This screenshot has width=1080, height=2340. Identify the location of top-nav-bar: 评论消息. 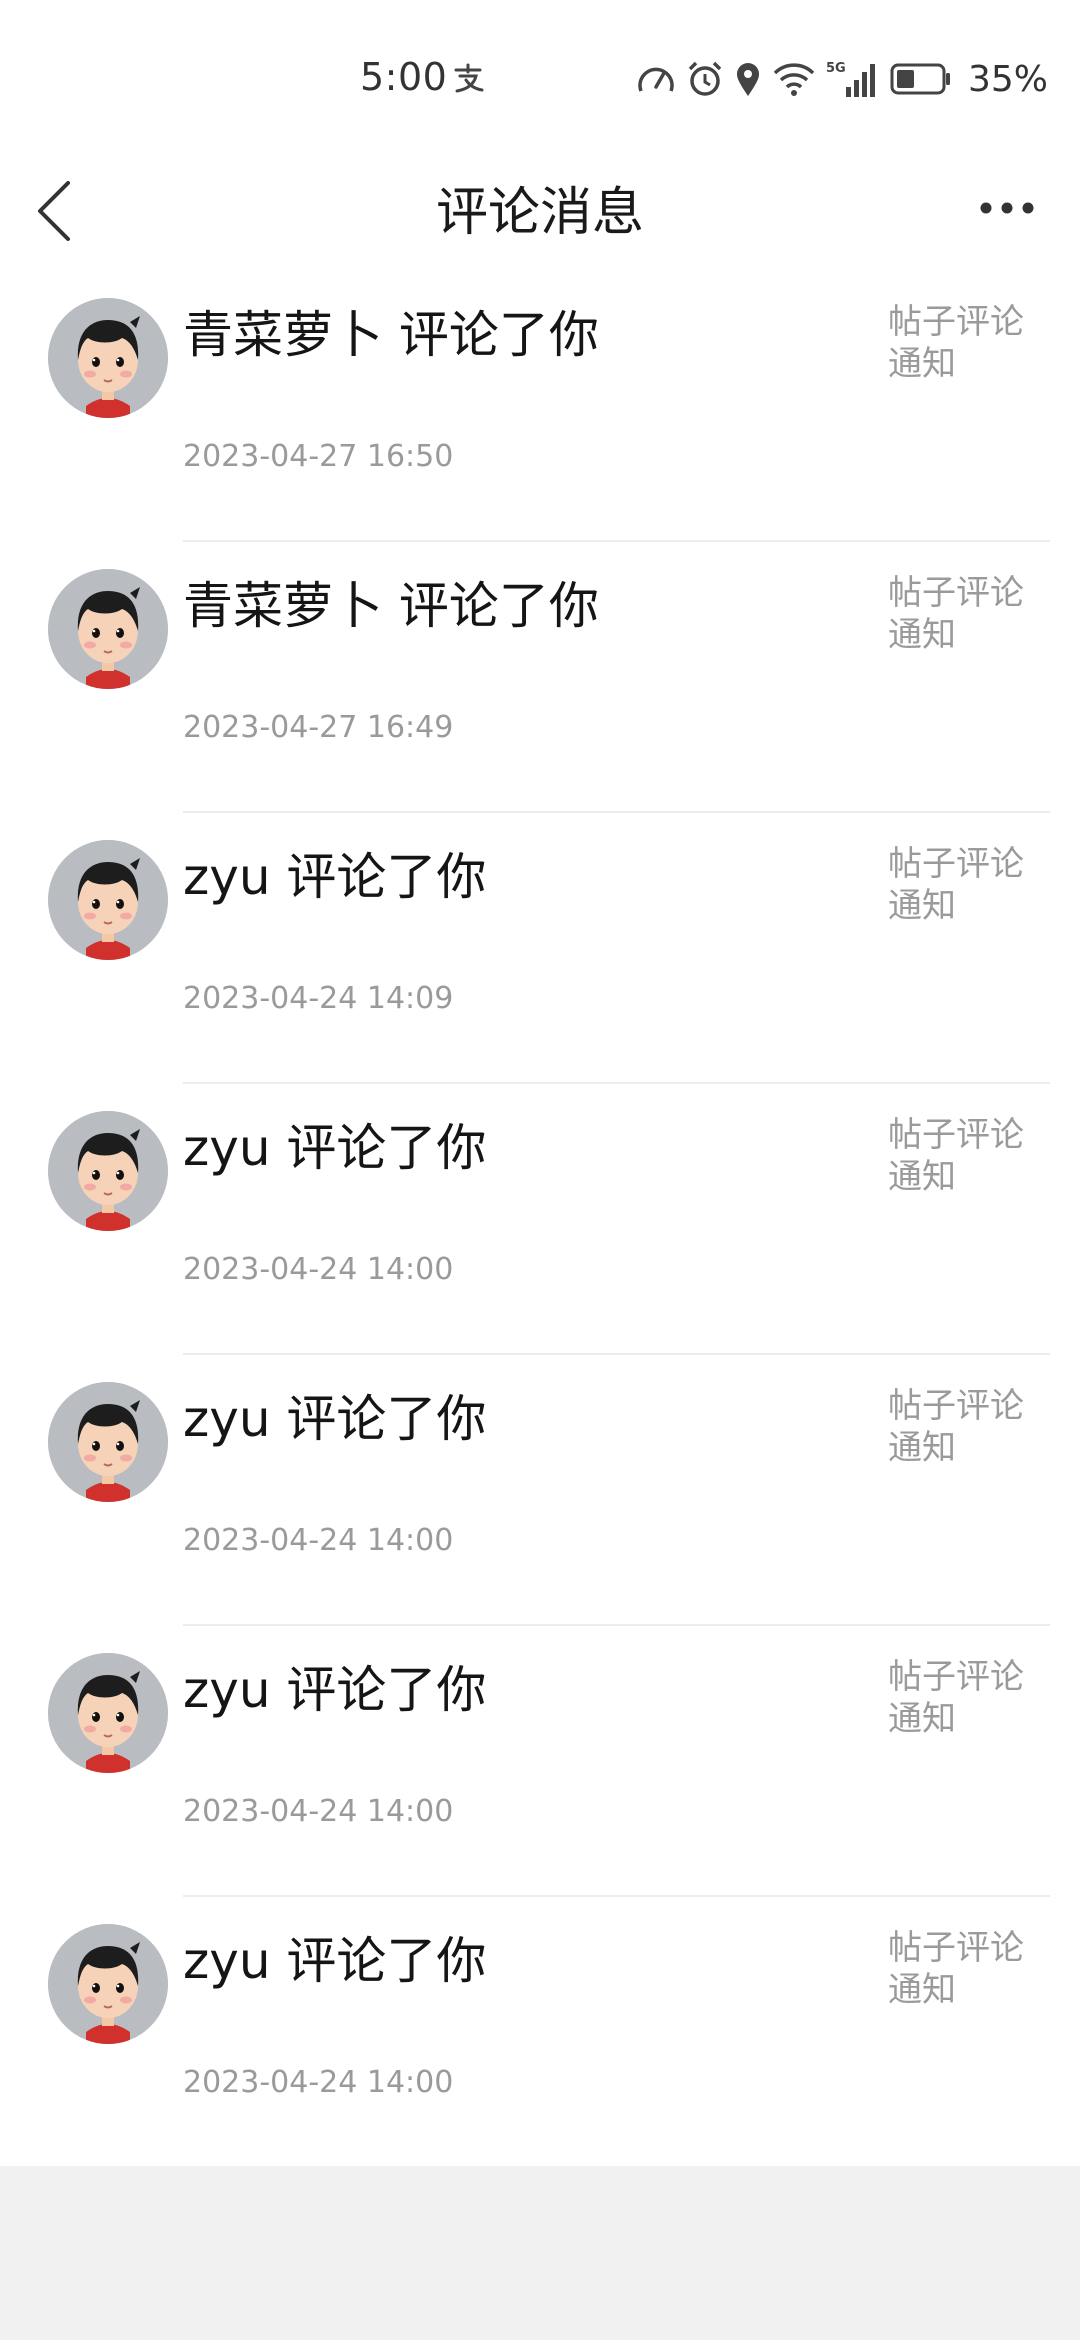
(540, 210).